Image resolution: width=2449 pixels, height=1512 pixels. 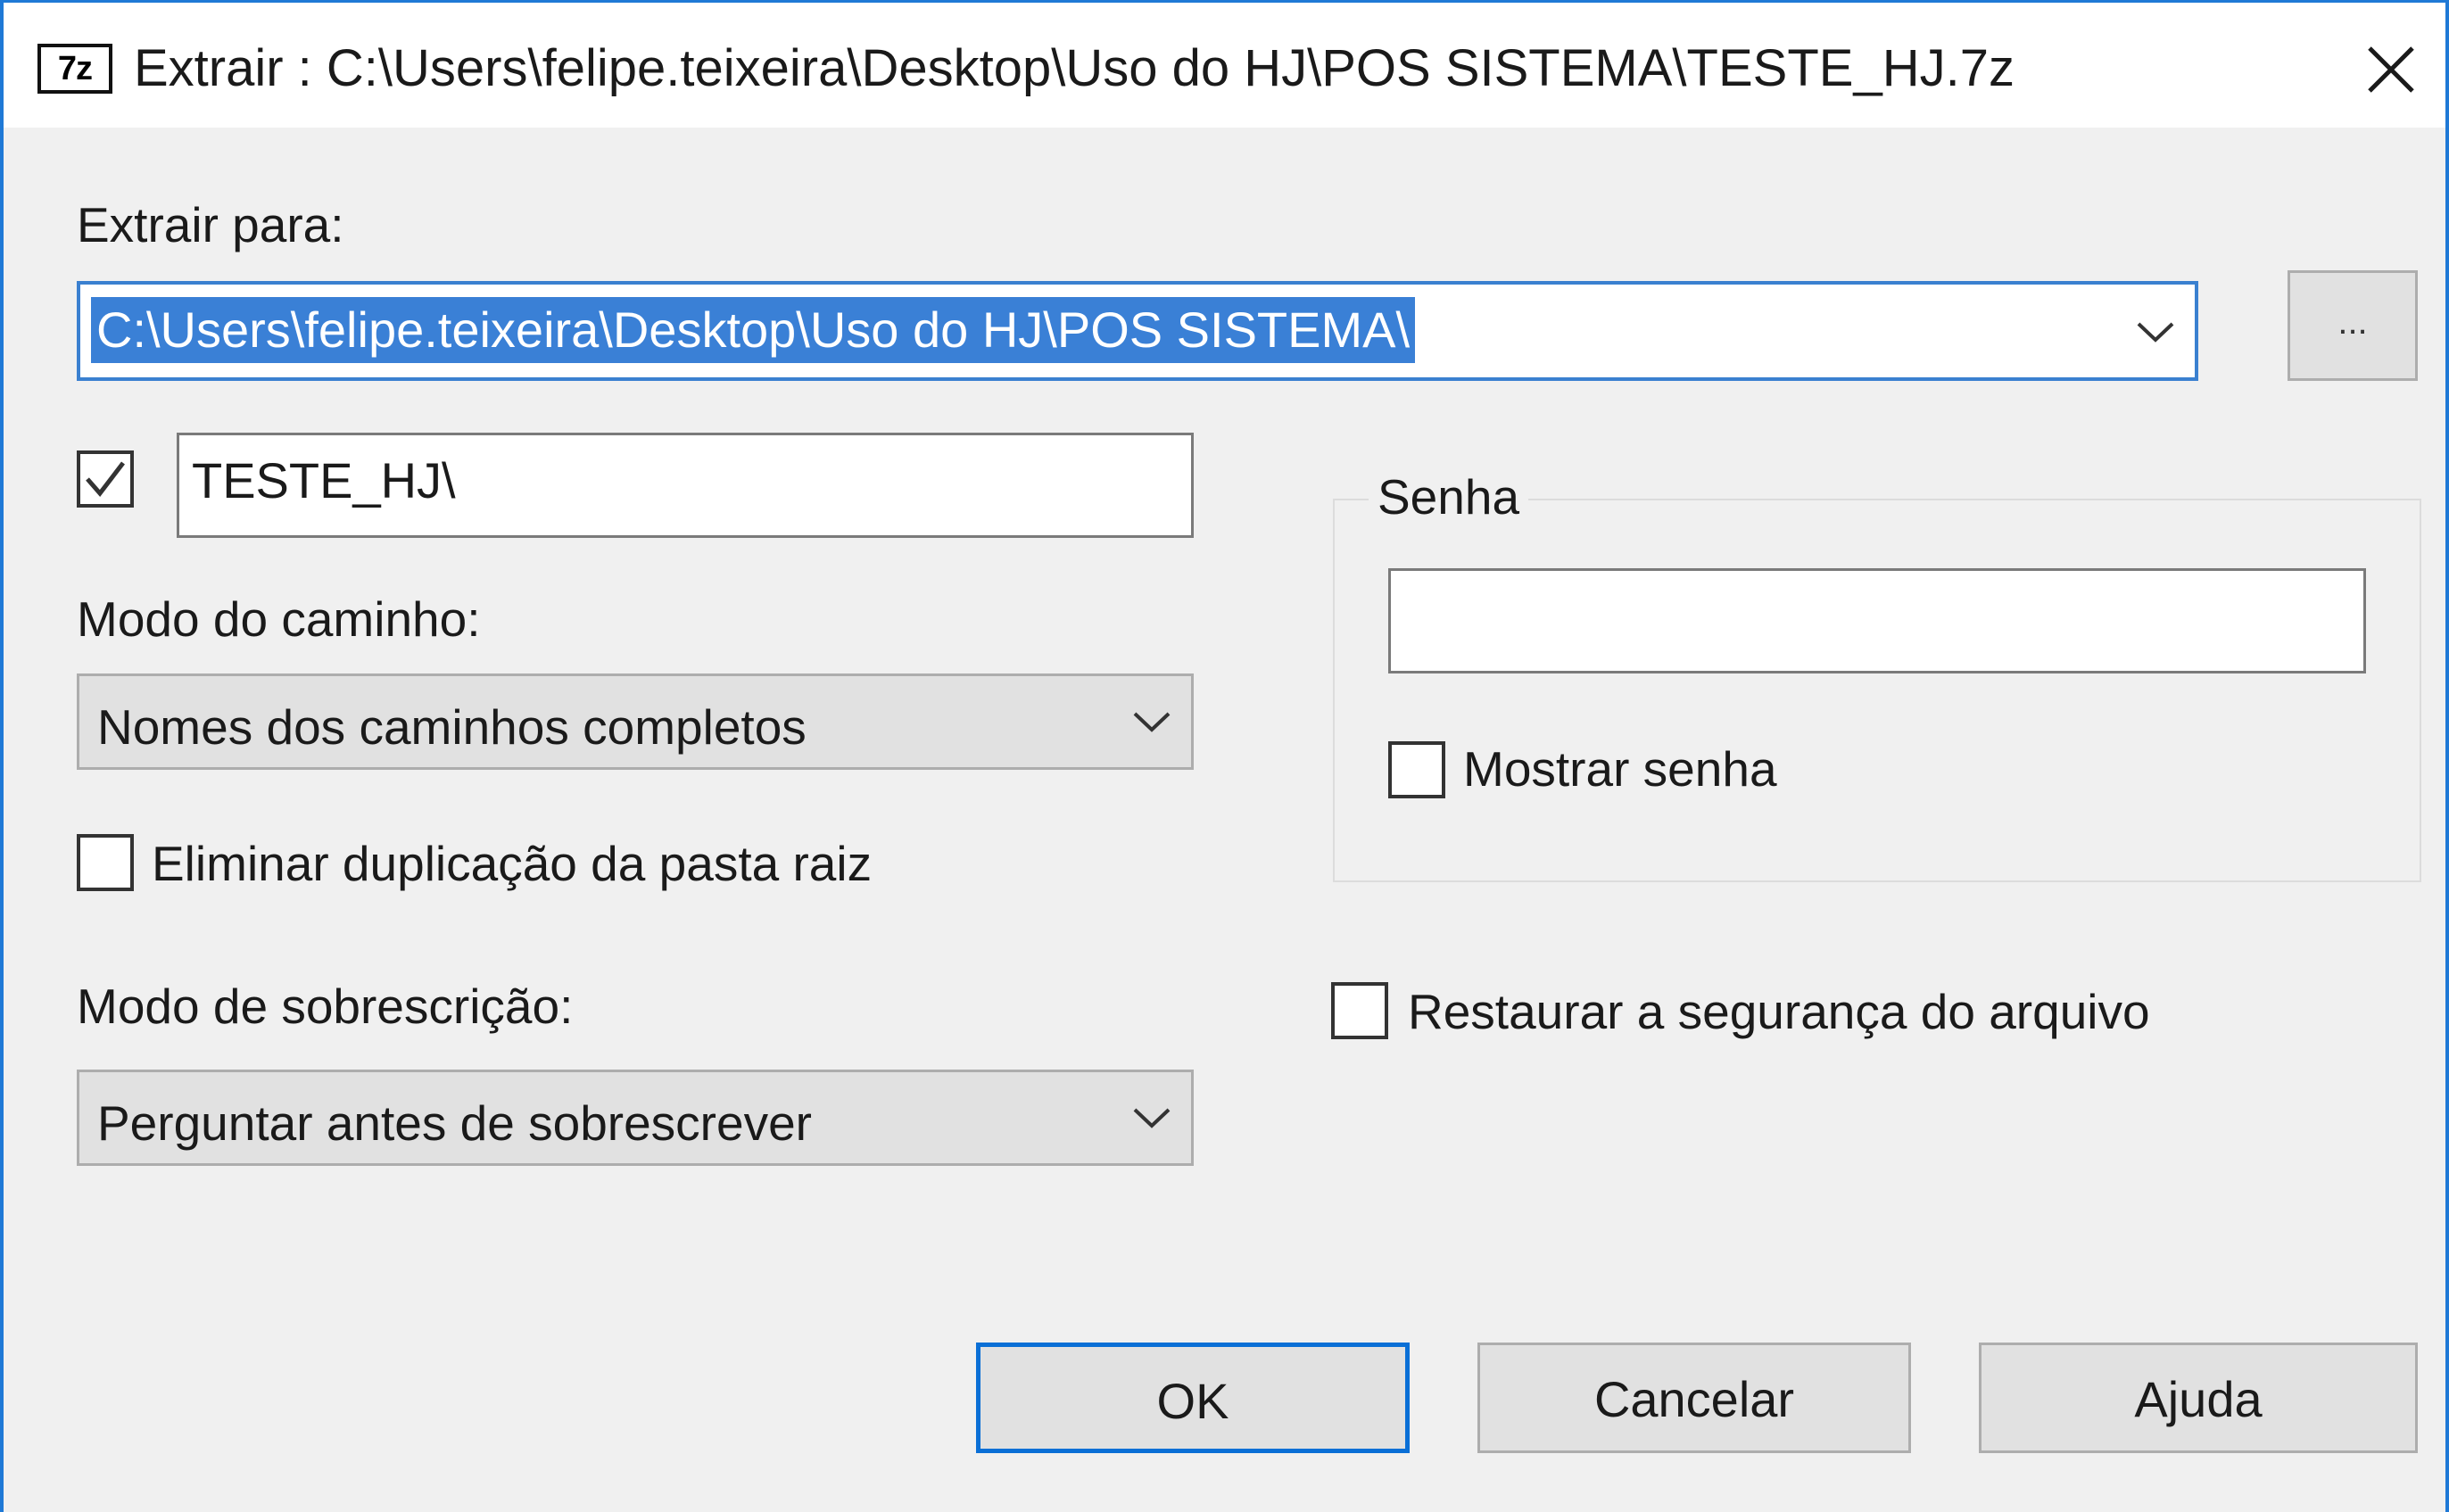 What do you see at coordinates (210, 224) in the screenshot?
I see `extract-to-label: Extrair para:` at bounding box center [210, 224].